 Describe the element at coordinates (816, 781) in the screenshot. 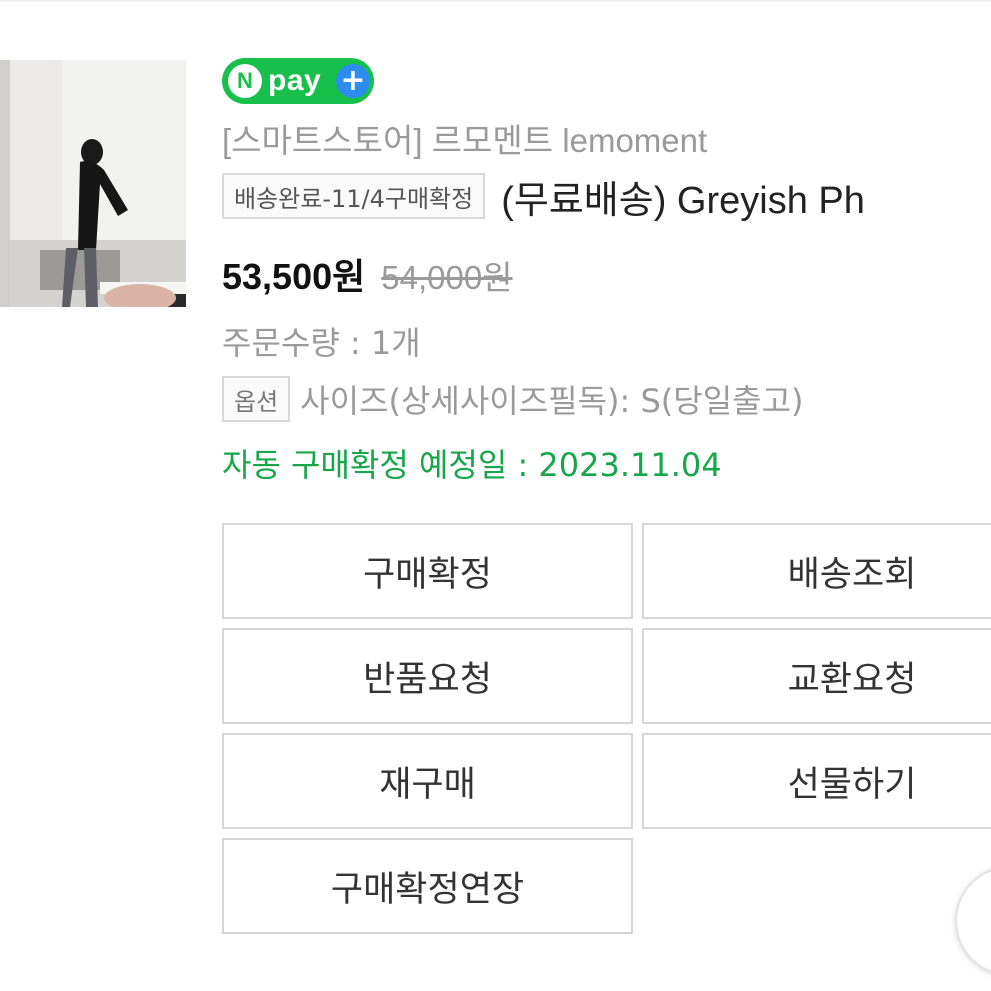

I see `gift-button: 선물하기` at that location.